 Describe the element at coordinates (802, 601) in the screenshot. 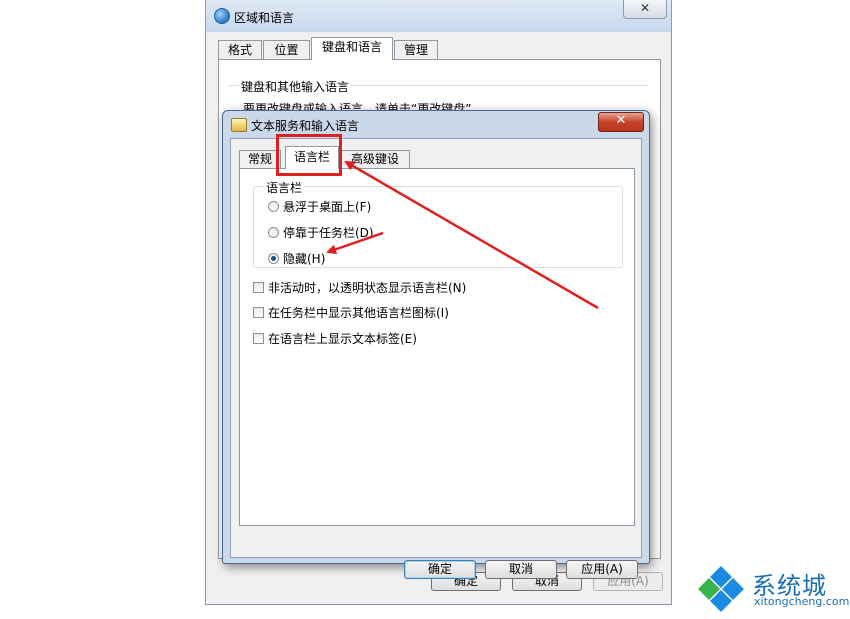

I see `logo-url: xitongcheng.com` at that location.